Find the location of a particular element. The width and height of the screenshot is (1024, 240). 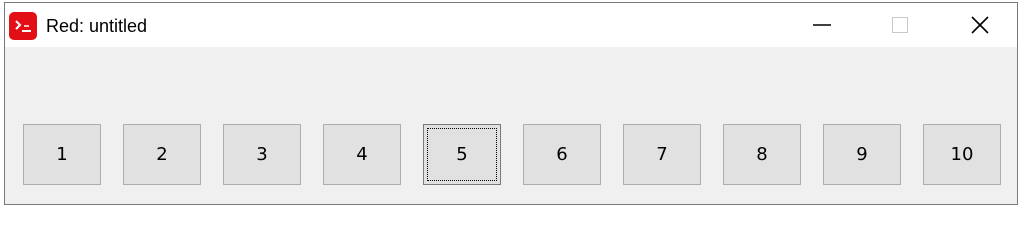

button-3: 3 is located at coordinates (262, 154).